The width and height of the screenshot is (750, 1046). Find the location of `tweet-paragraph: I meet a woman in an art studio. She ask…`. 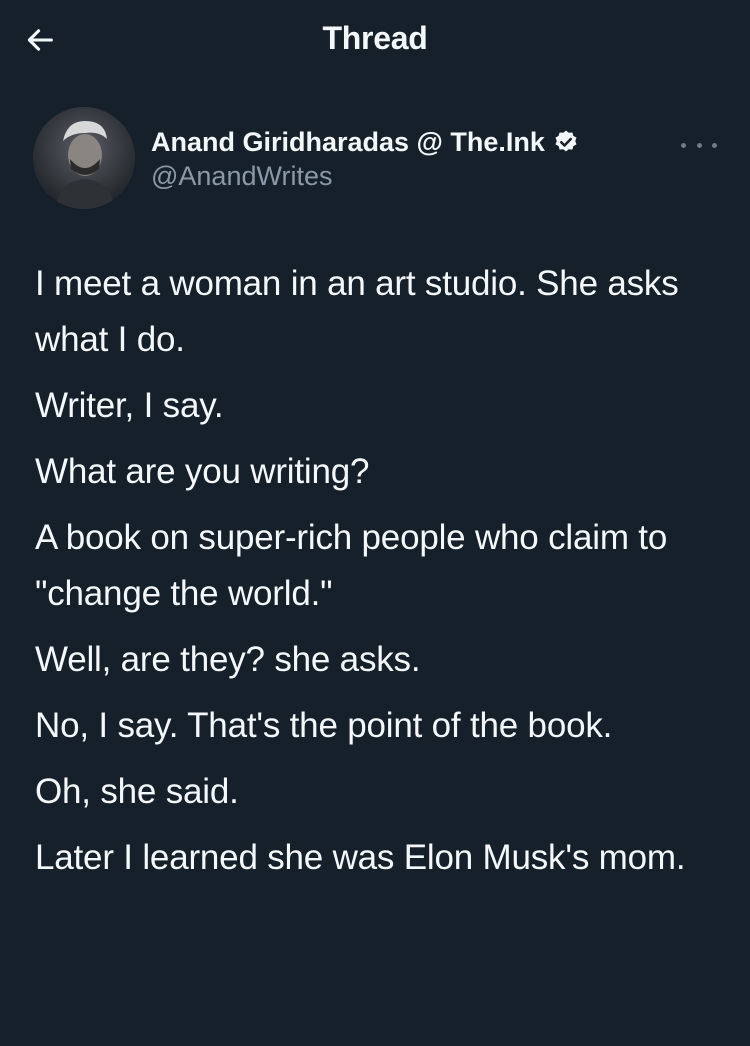

tweet-paragraph: I meet a woman in an art studio. She ask… is located at coordinates (357, 311).